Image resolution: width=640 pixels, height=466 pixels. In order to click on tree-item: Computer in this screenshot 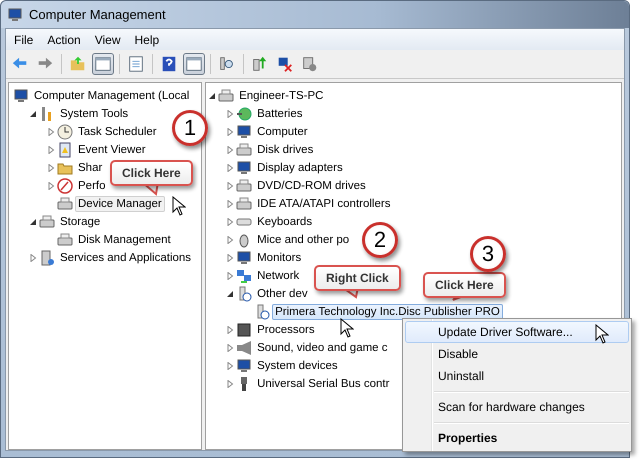, I will do `click(282, 132)`.